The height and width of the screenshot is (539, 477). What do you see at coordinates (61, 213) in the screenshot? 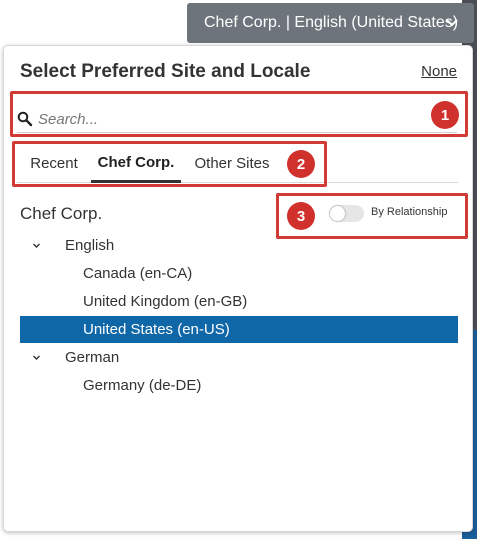
I see `site-name-heading: Chef Corp.` at bounding box center [61, 213].